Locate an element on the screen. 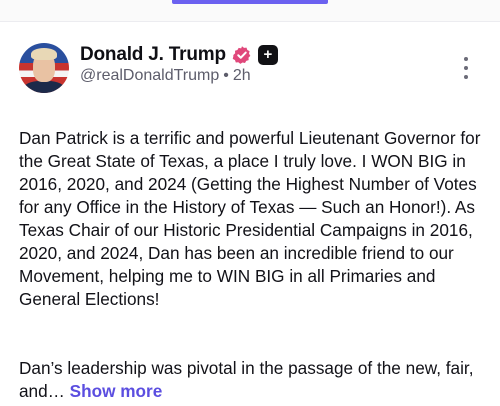 This screenshot has height=406, width=500. top-tab-bar is located at coordinates (250, 11).